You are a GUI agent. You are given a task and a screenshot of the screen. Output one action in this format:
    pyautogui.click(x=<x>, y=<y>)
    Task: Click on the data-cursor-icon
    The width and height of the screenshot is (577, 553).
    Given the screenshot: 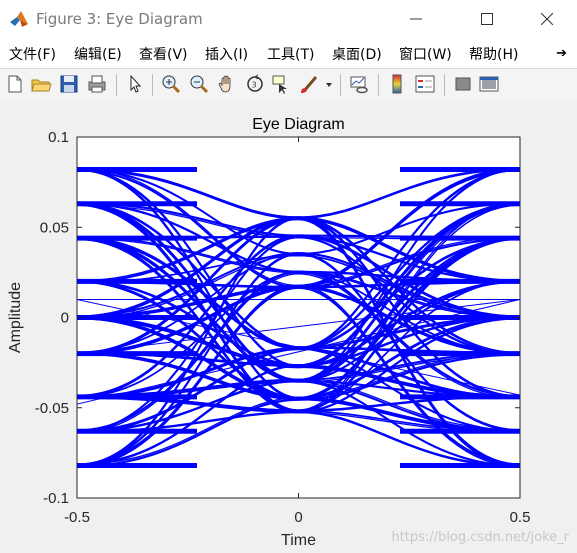 What is the action you would take?
    pyautogui.click(x=281, y=84)
    